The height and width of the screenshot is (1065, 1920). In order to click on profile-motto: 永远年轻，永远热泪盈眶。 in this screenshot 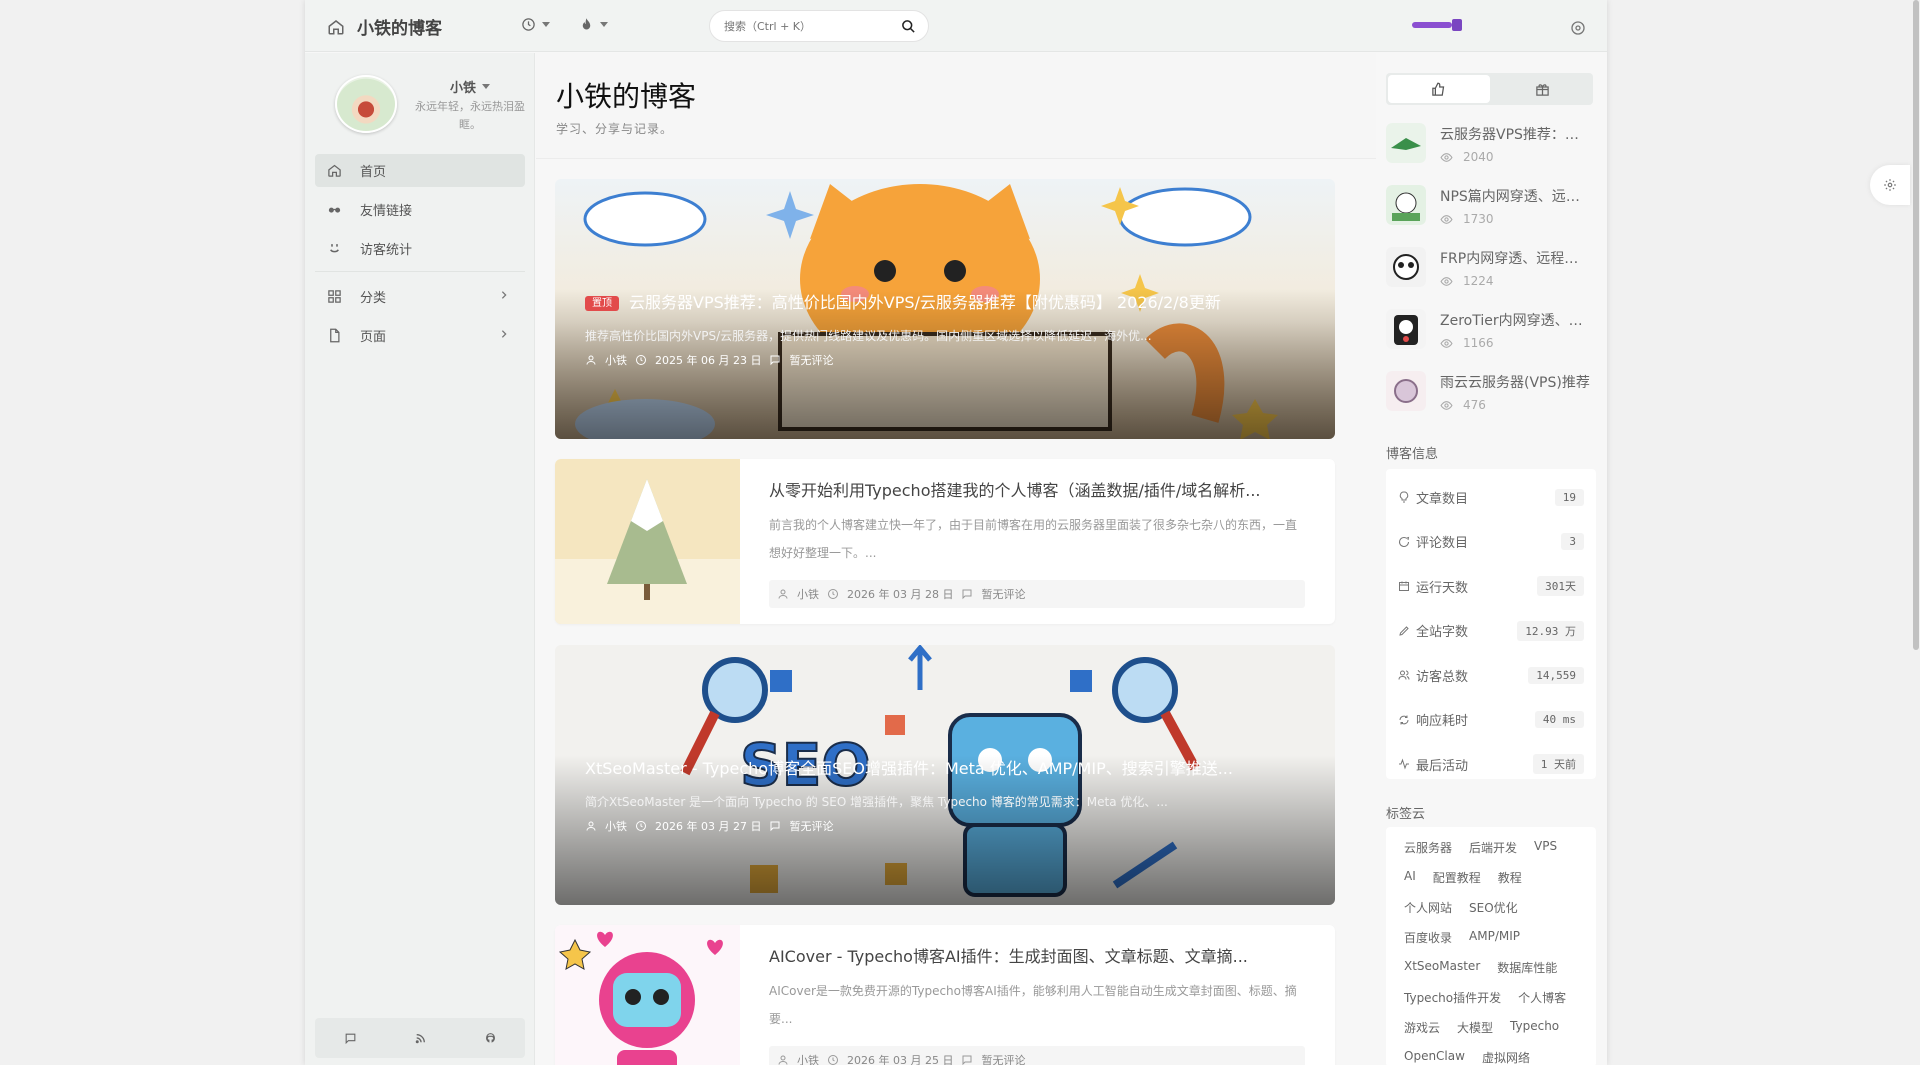, I will do `click(470, 115)`.